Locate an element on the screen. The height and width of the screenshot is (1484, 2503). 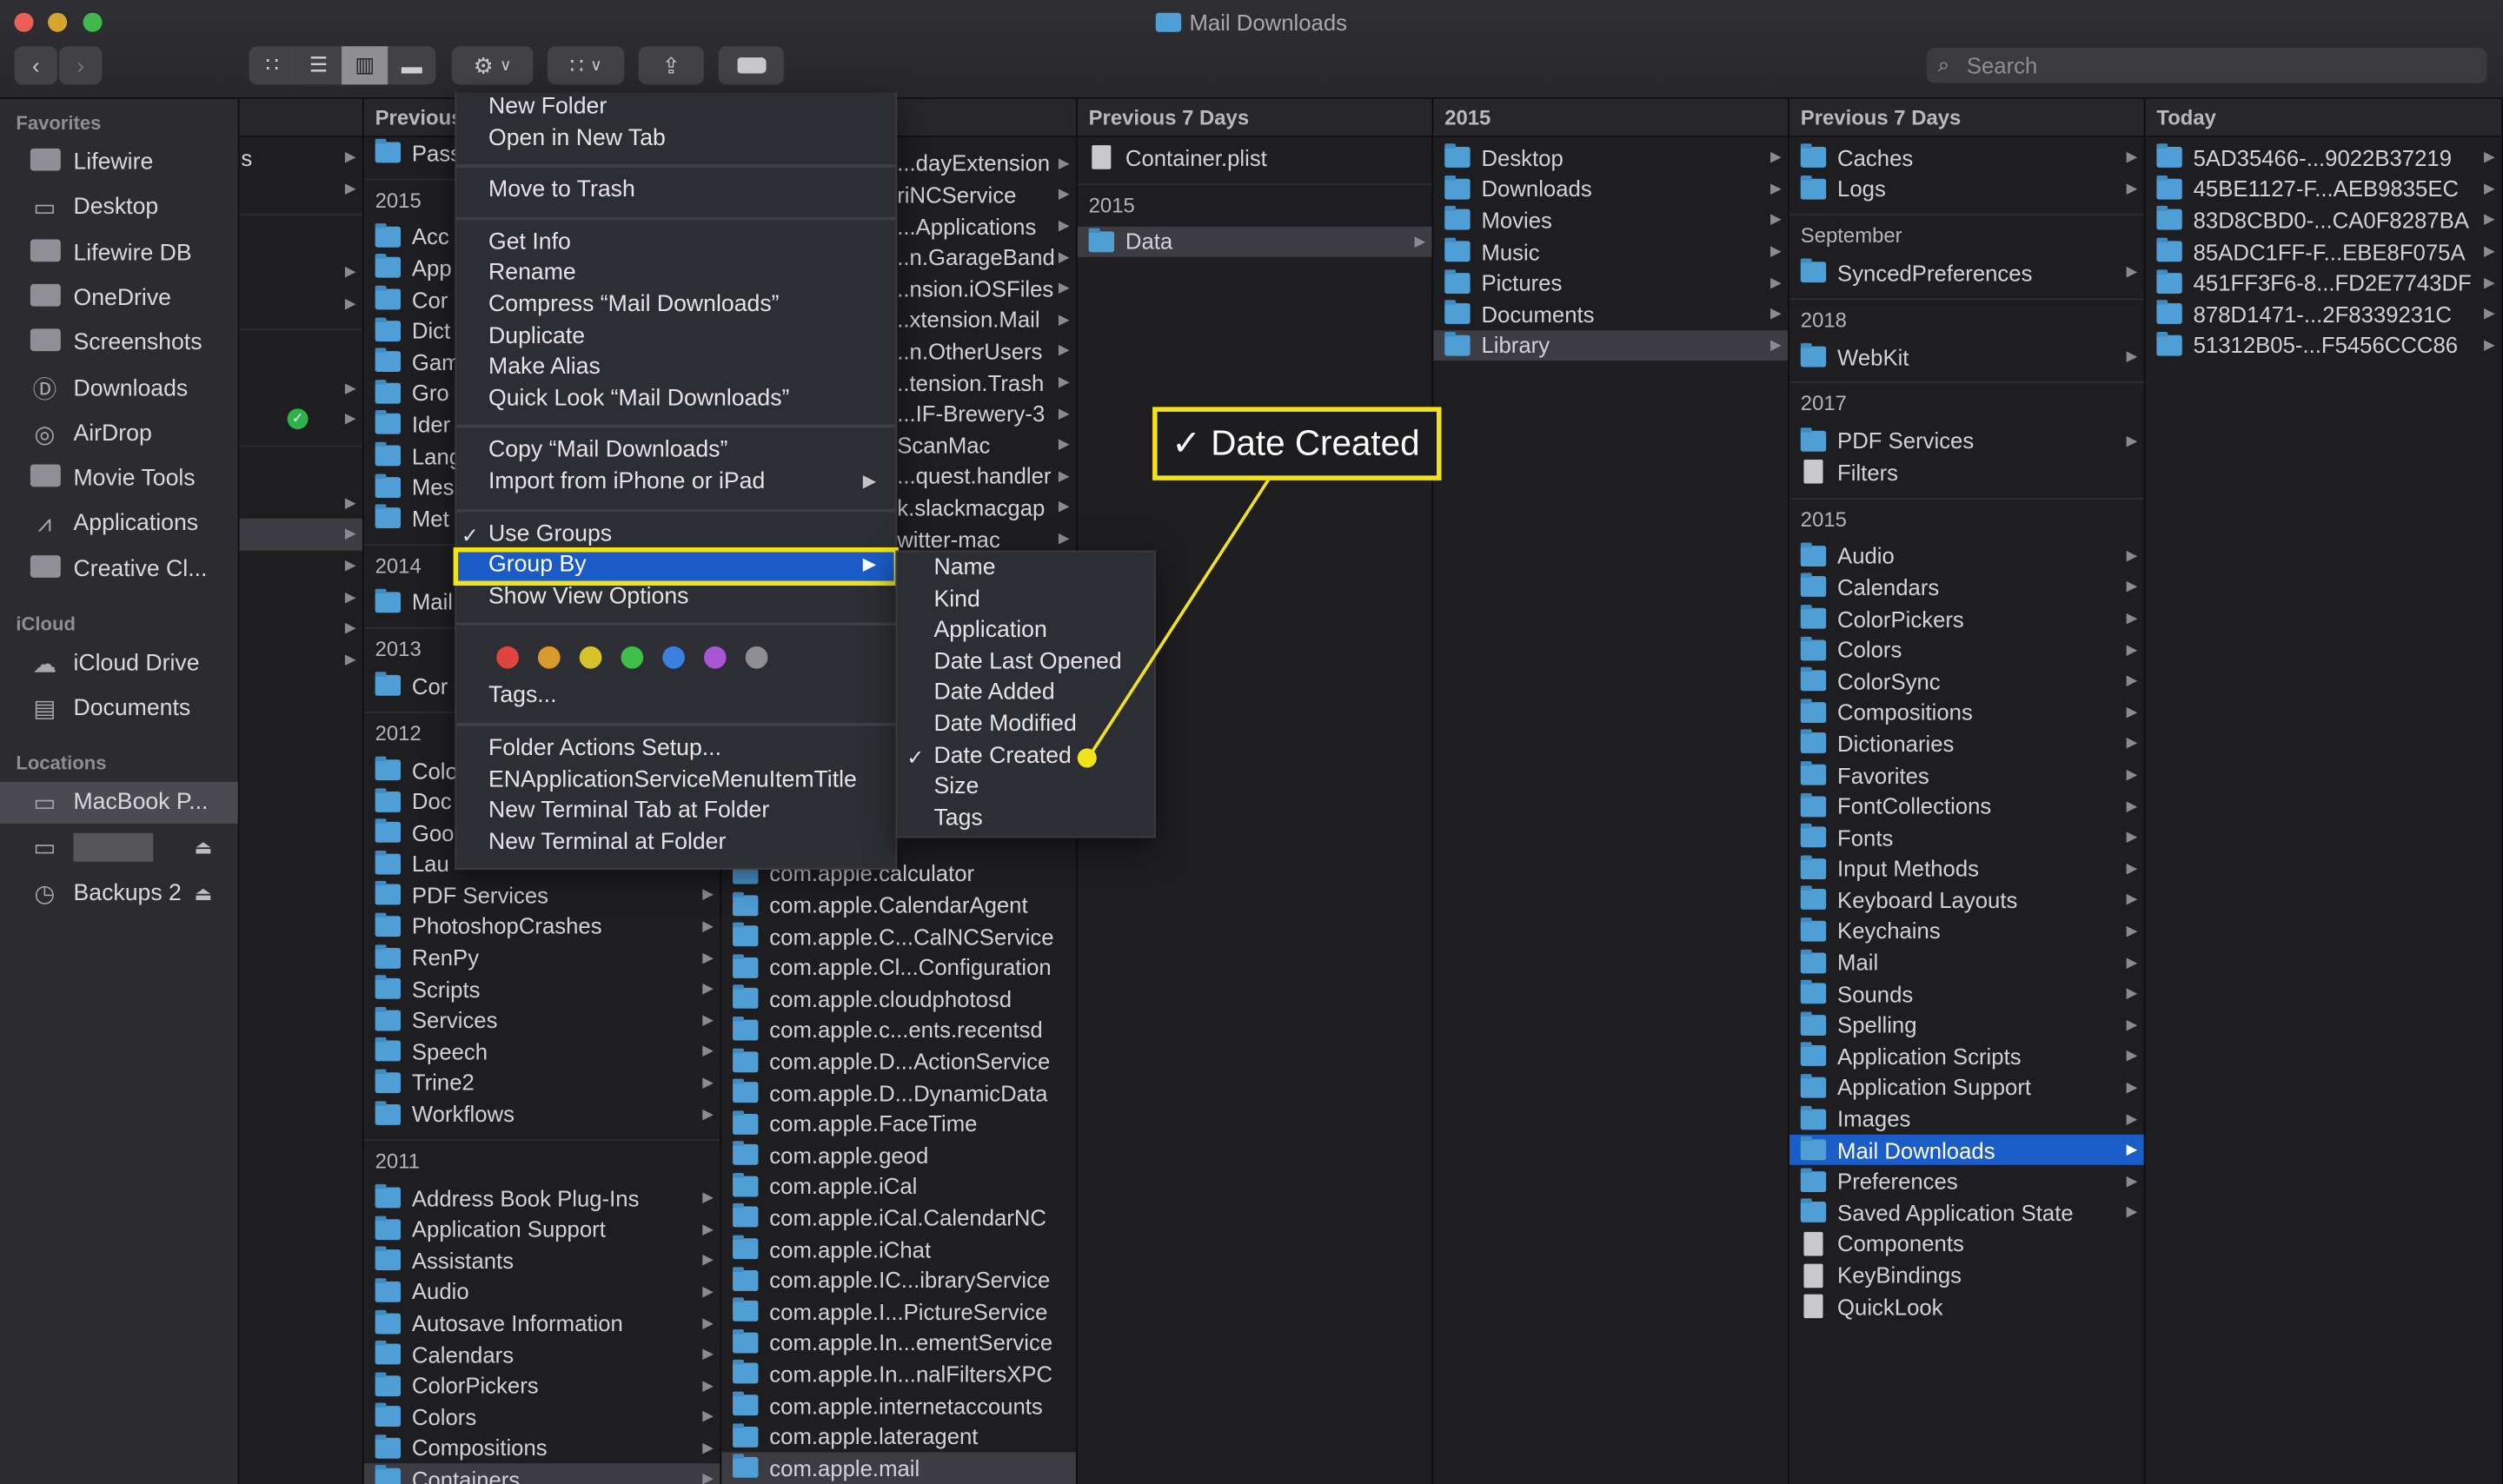
check-icon: ✓ is located at coordinates (1187, 442).